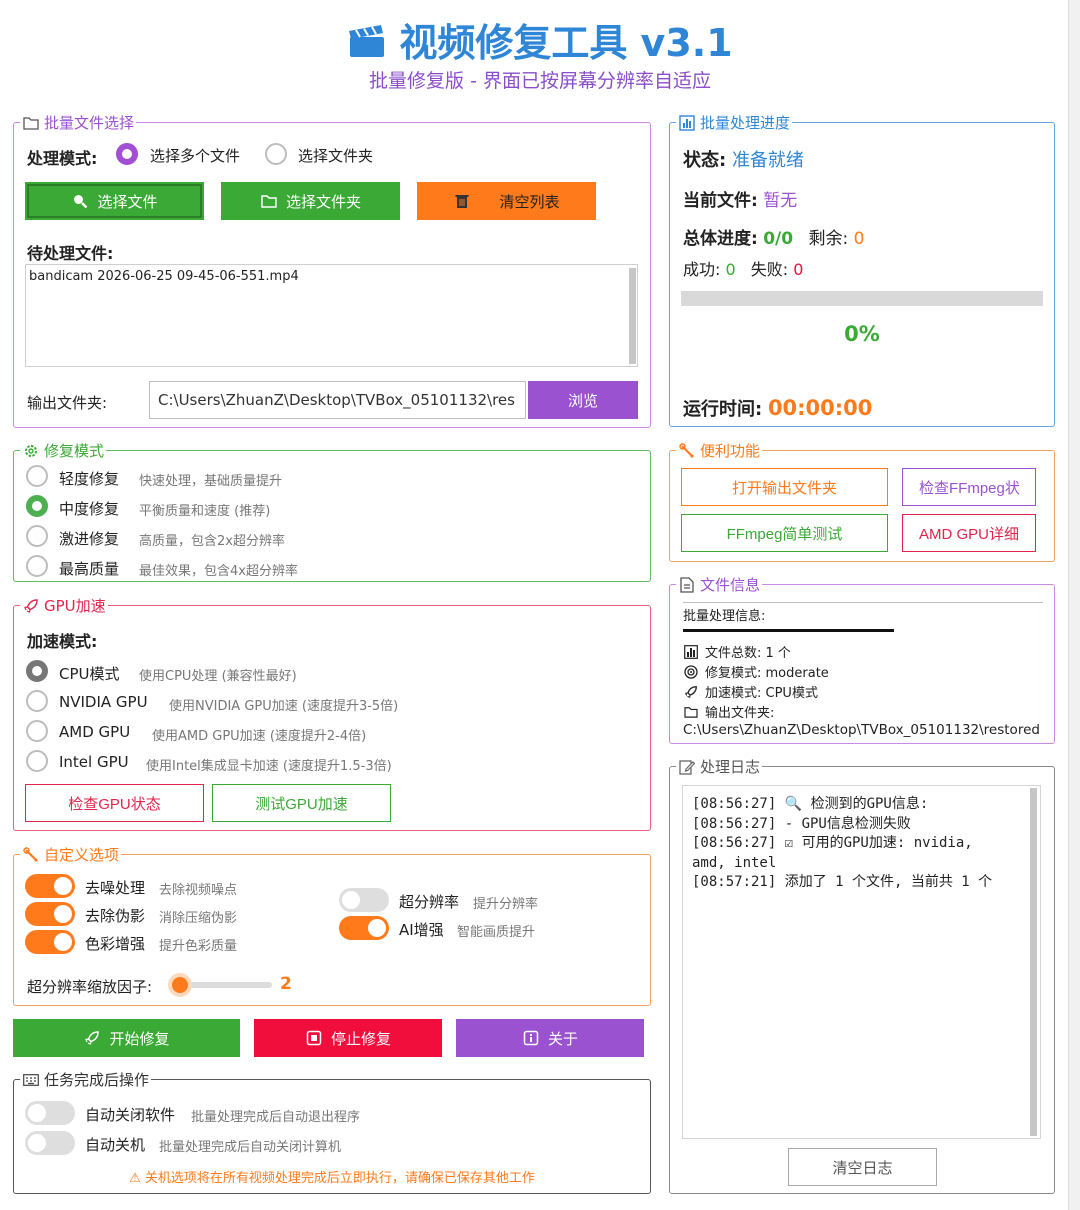 The image size is (1080, 1210). What do you see at coordinates (583, 400) in the screenshot?
I see `browse-button: 浏览` at bounding box center [583, 400].